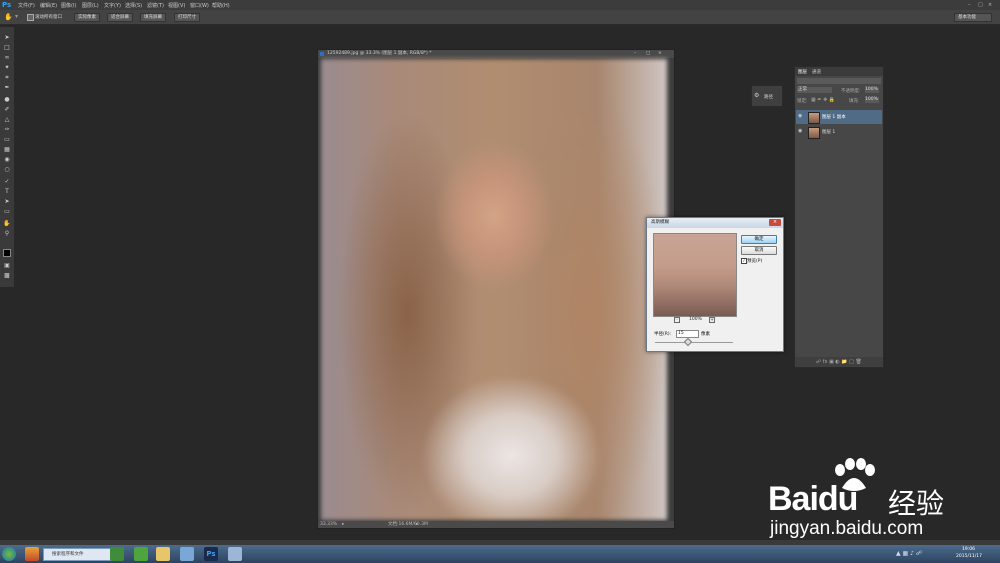 This screenshot has width=1000, height=563. I want to click on taskbar-search: 搜索程序和文件, so click(78, 554).